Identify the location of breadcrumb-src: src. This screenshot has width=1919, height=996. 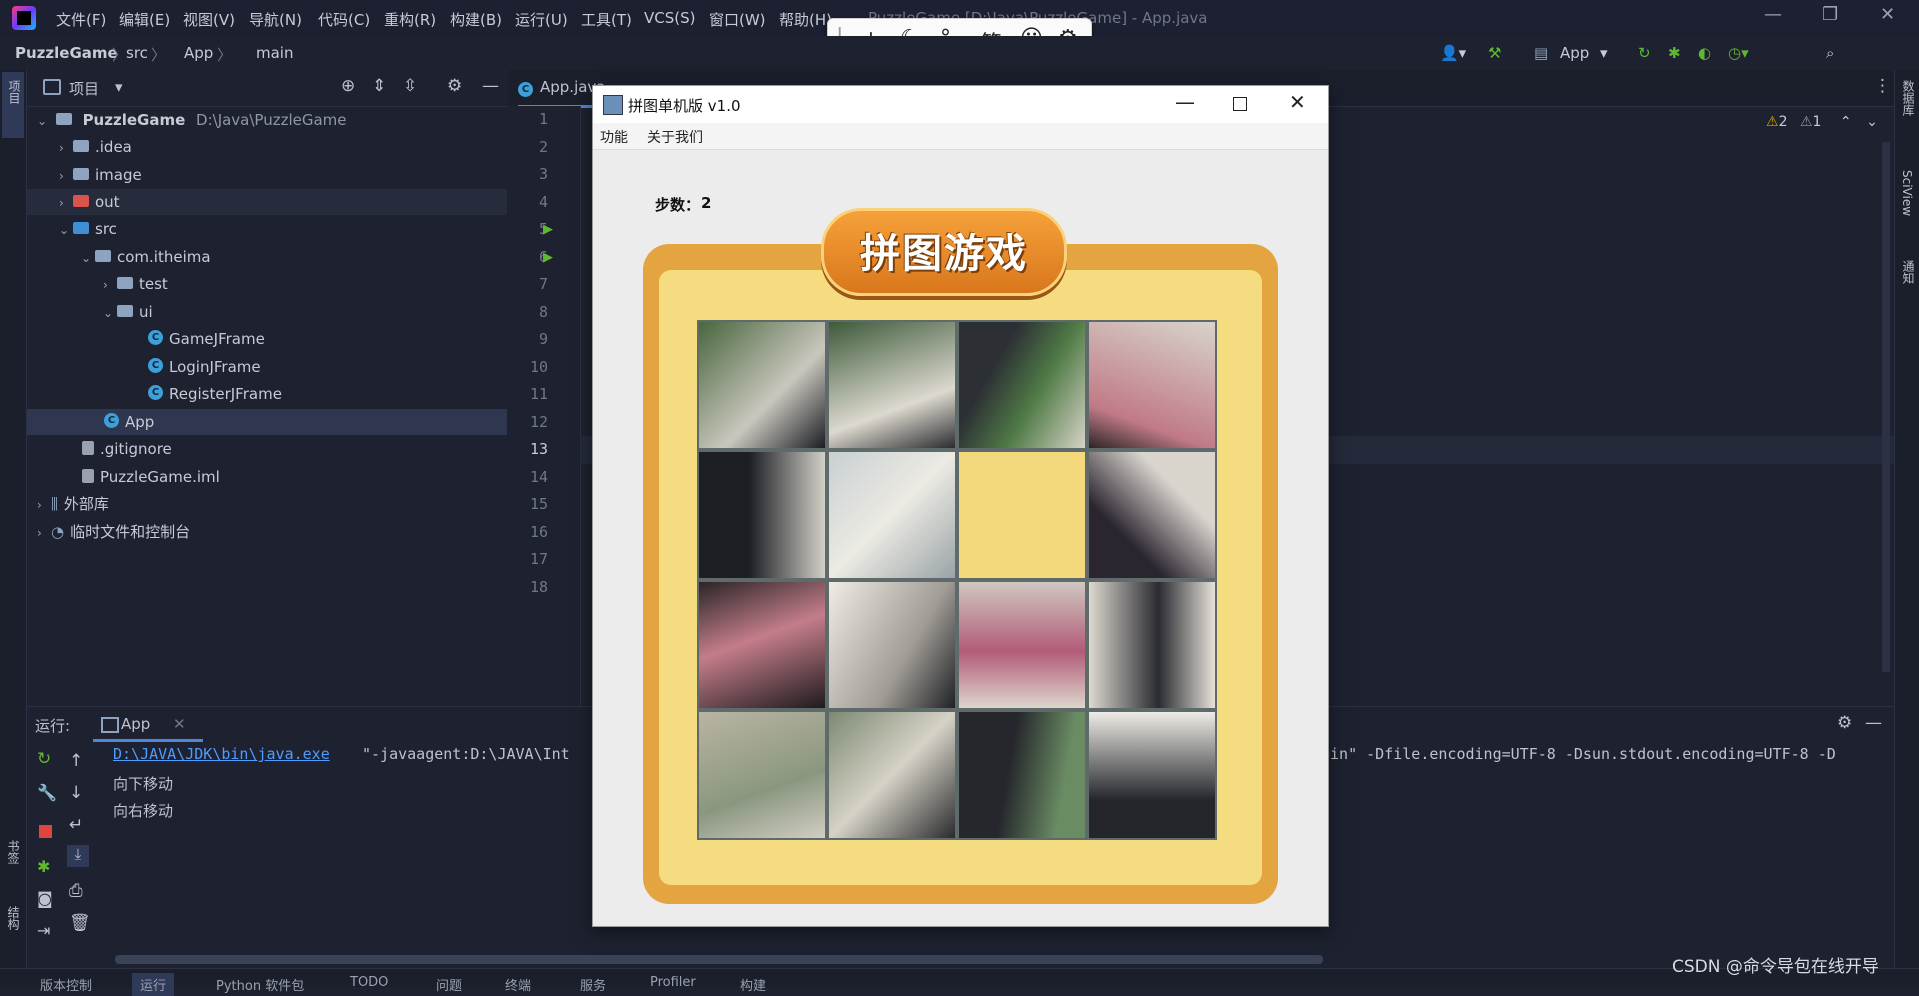
(137, 53).